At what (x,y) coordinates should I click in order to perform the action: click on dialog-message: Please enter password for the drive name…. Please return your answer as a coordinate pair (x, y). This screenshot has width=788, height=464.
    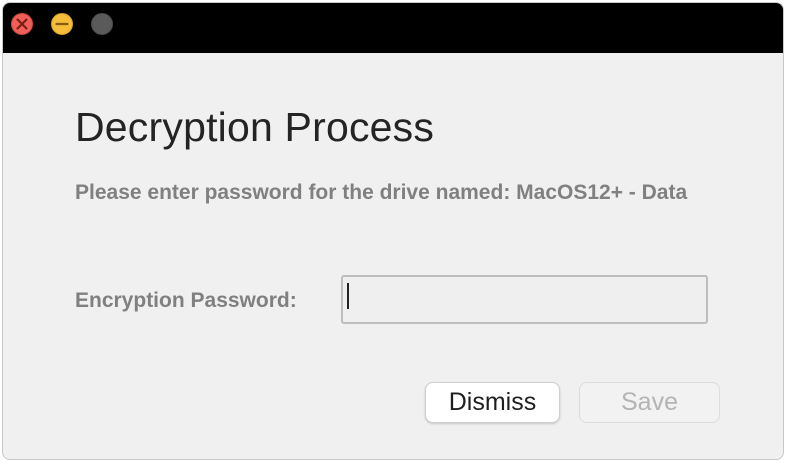
    Looking at the image, I should click on (381, 192).